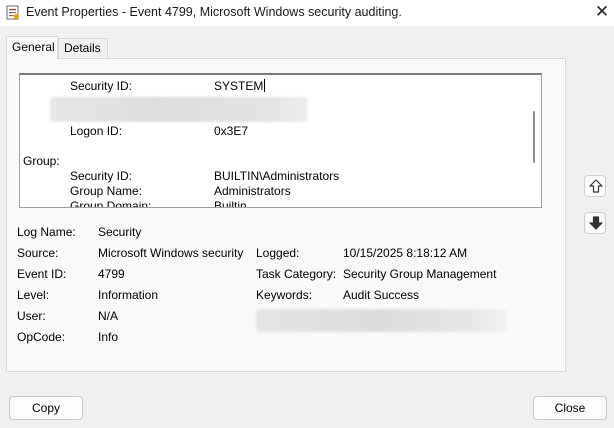  What do you see at coordinates (83, 48) in the screenshot?
I see `tab-details: Details` at bounding box center [83, 48].